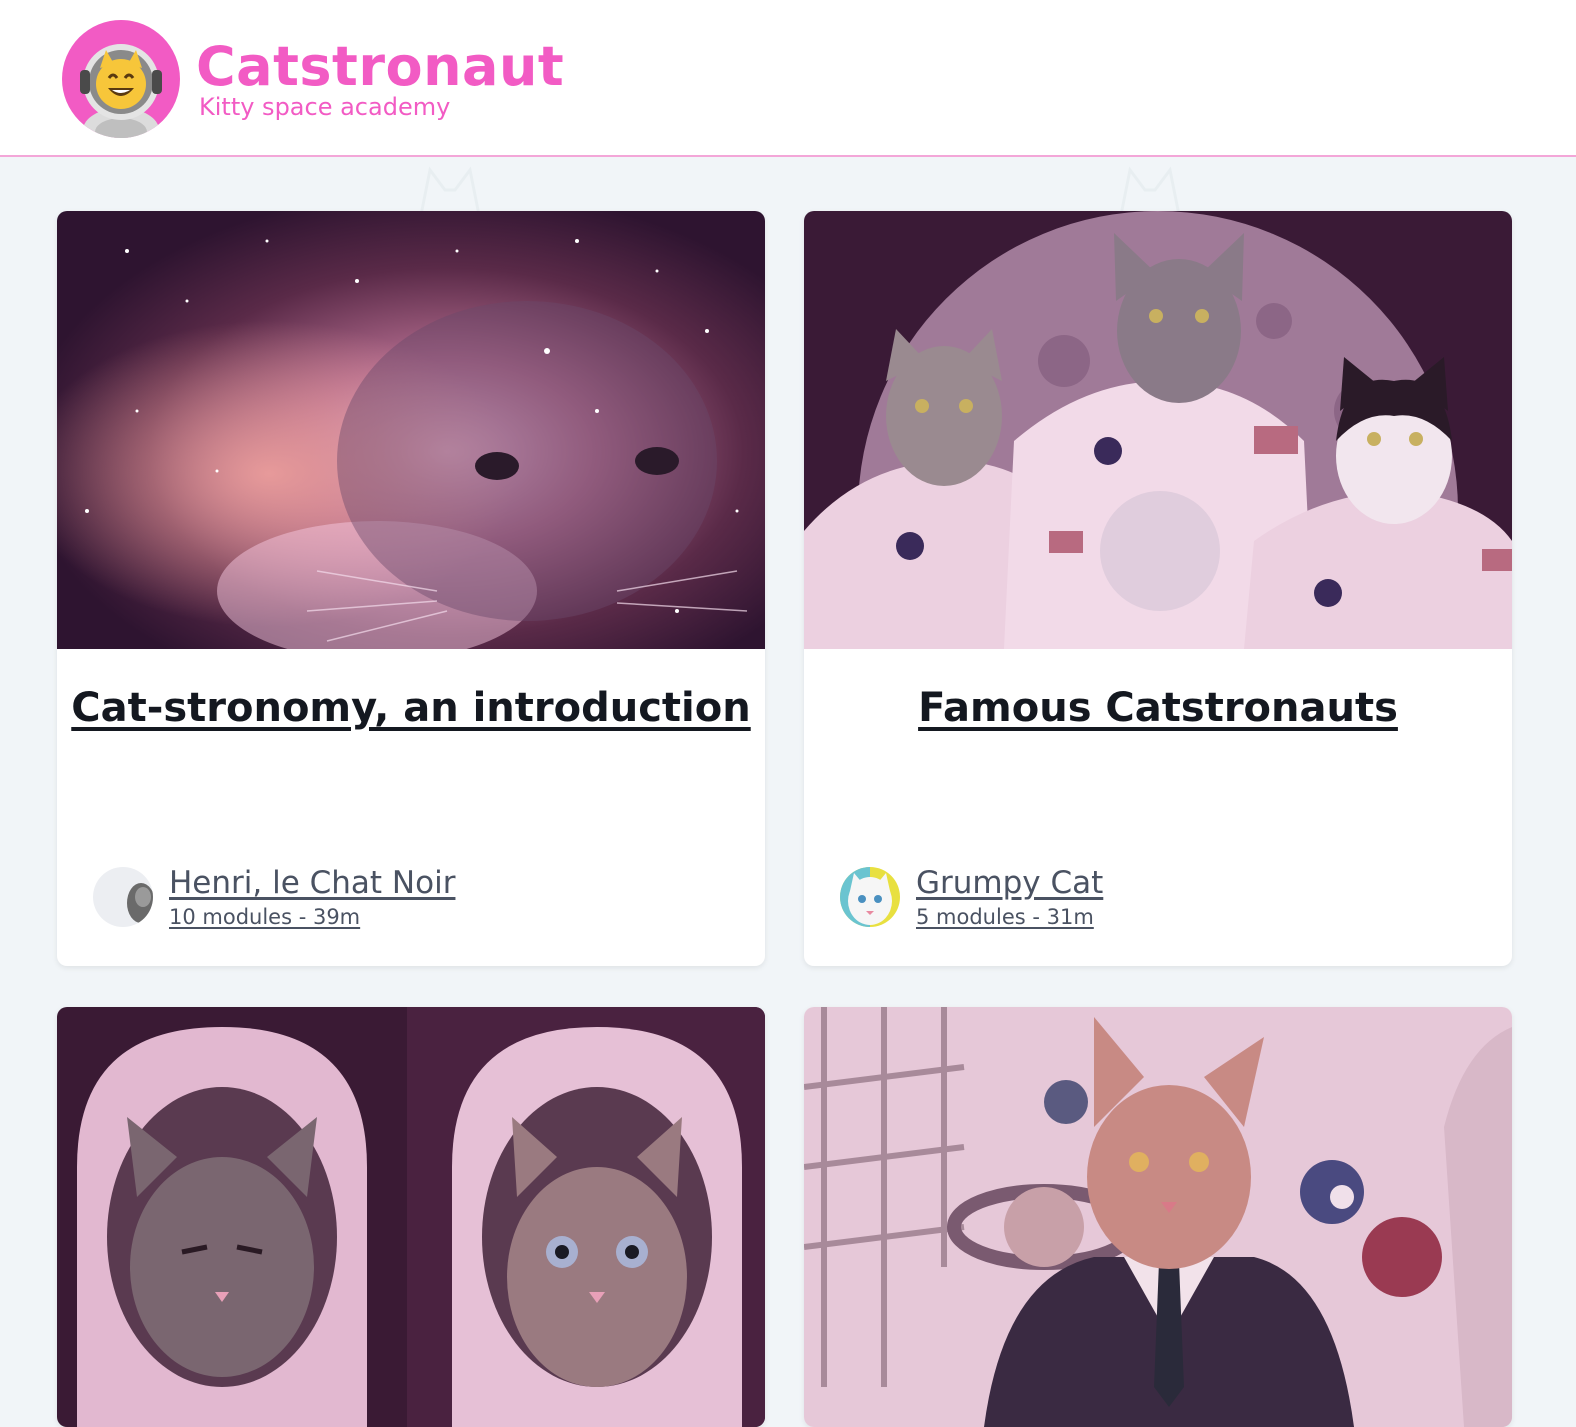 The image size is (1576, 1427). Describe the element at coordinates (411, 430) in the screenshot. I see `space-nebula-cat-image` at that location.